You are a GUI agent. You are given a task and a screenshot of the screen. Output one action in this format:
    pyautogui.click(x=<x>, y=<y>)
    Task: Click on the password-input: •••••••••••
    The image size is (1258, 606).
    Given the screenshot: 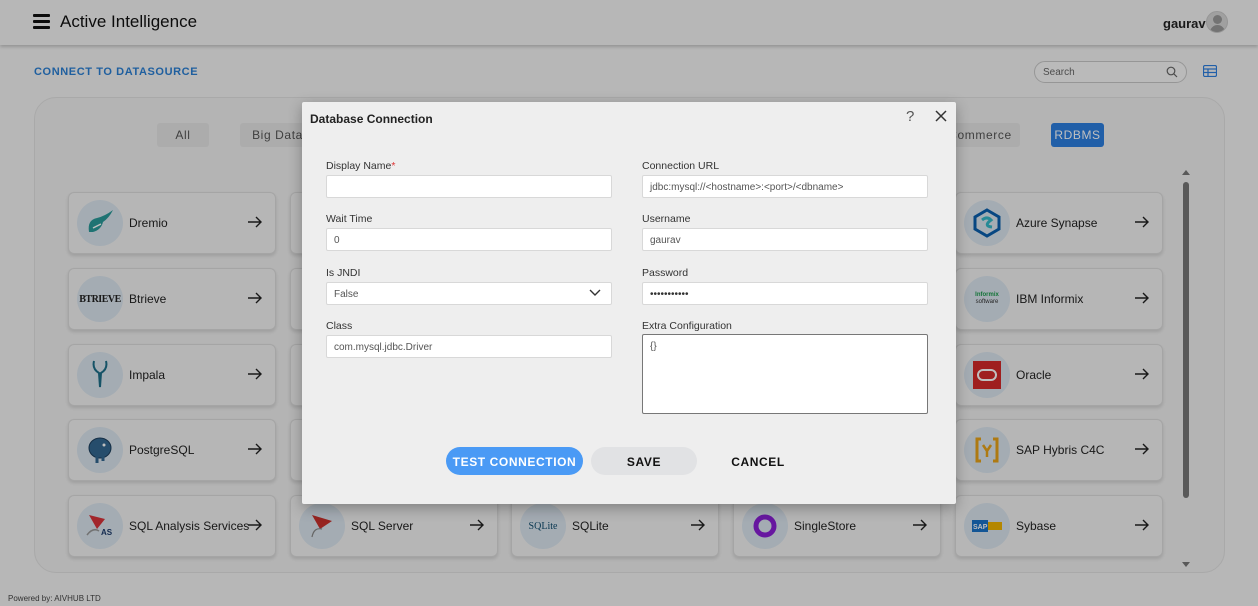 What is the action you would take?
    pyautogui.click(x=785, y=293)
    